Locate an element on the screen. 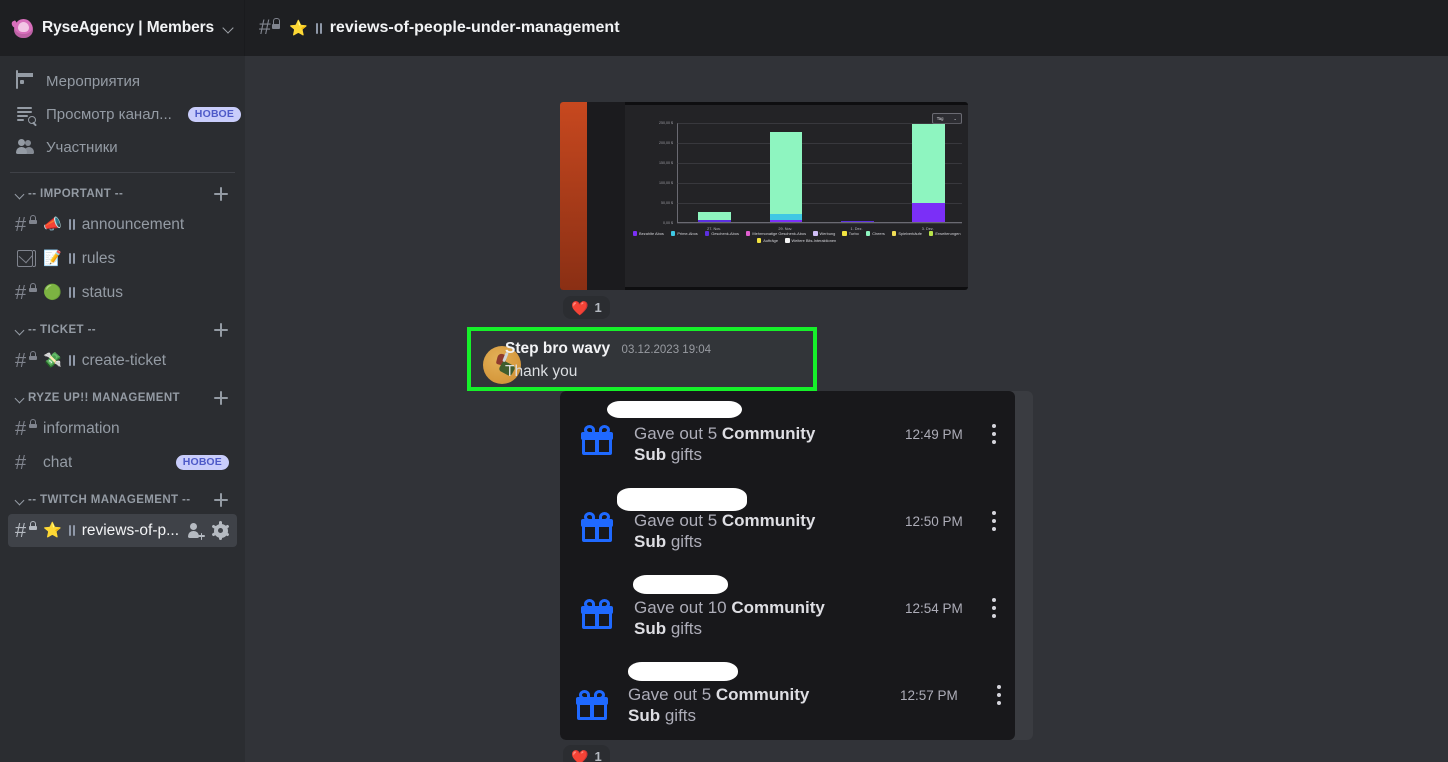 The height and width of the screenshot is (762, 1448). green-circle-icon: 🟢 is located at coordinates (52, 292).